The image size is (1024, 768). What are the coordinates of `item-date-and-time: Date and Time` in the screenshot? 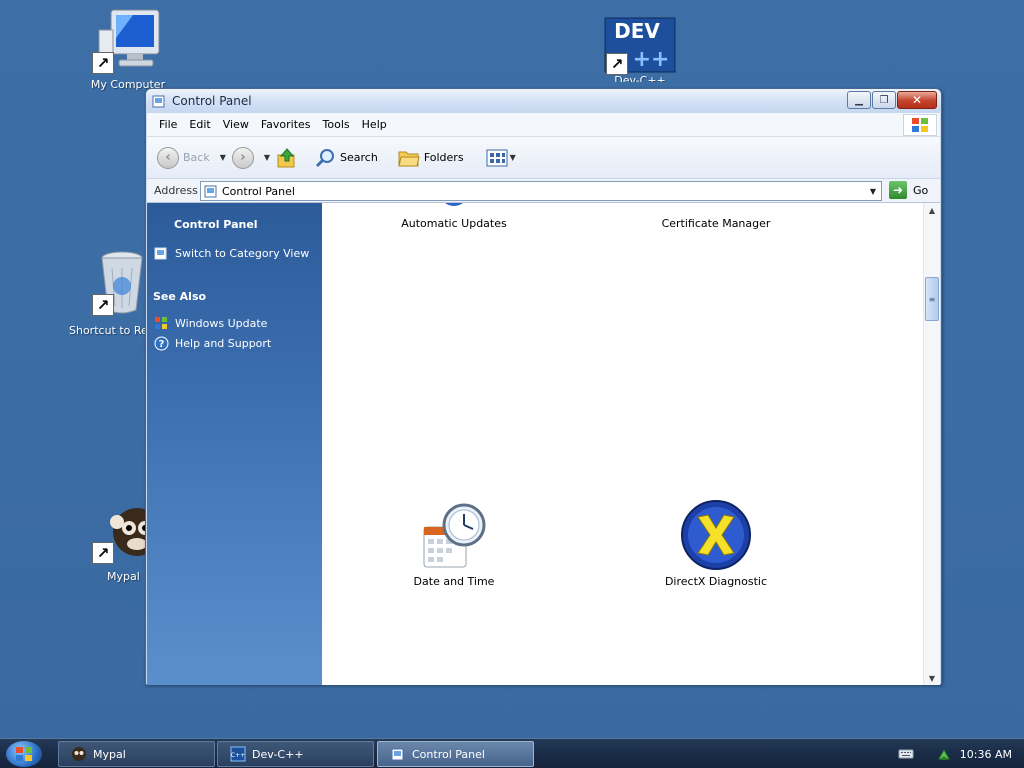 It's located at (454, 542).